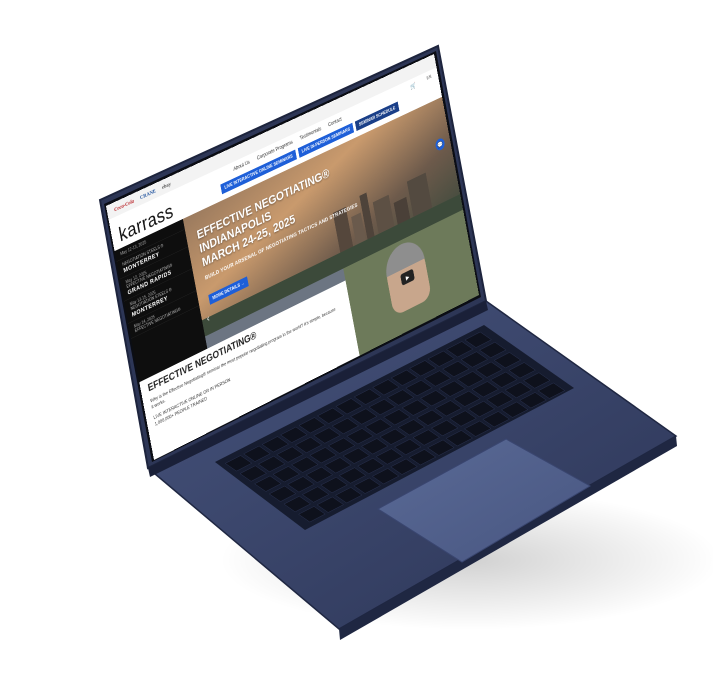  Describe the element at coordinates (440, 144) in the screenshot. I see `chat-icon: 💬` at that location.